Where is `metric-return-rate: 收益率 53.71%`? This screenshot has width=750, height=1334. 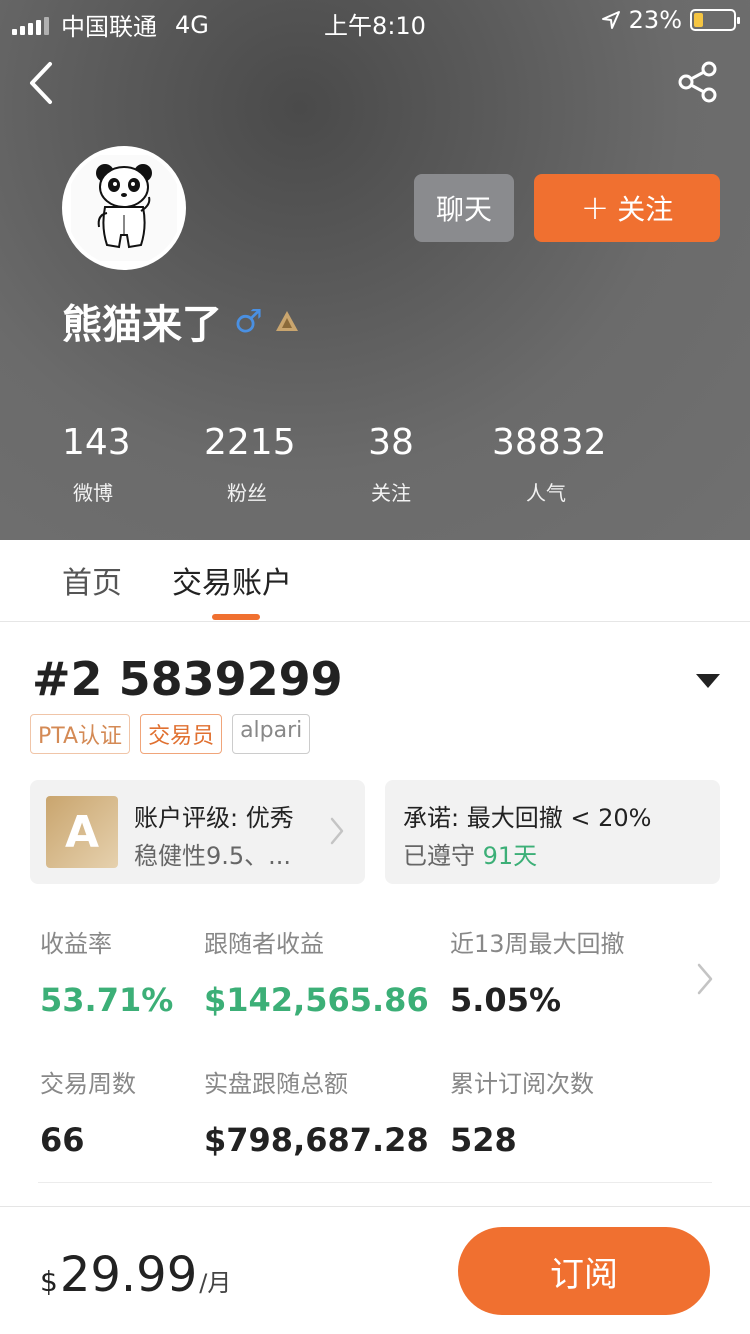
metric-return-rate: 收益率 53.71% is located at coordinates (106, 971).